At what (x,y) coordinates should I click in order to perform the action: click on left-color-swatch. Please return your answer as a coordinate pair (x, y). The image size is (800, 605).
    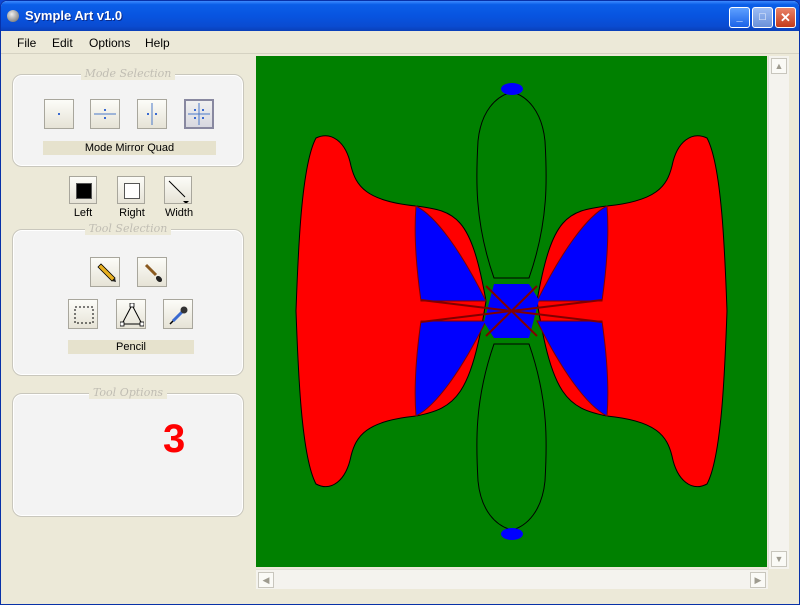
    Looking at the image, I should click on (84, 191).